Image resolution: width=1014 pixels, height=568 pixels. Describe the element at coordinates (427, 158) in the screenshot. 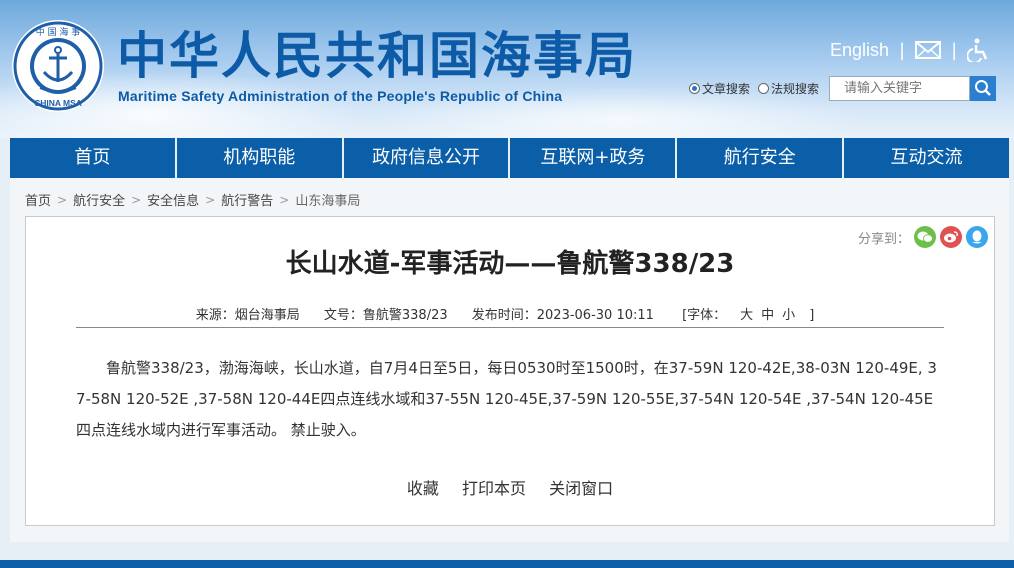

I see `nav-item-gov-info: 政府信息公开` at that location.